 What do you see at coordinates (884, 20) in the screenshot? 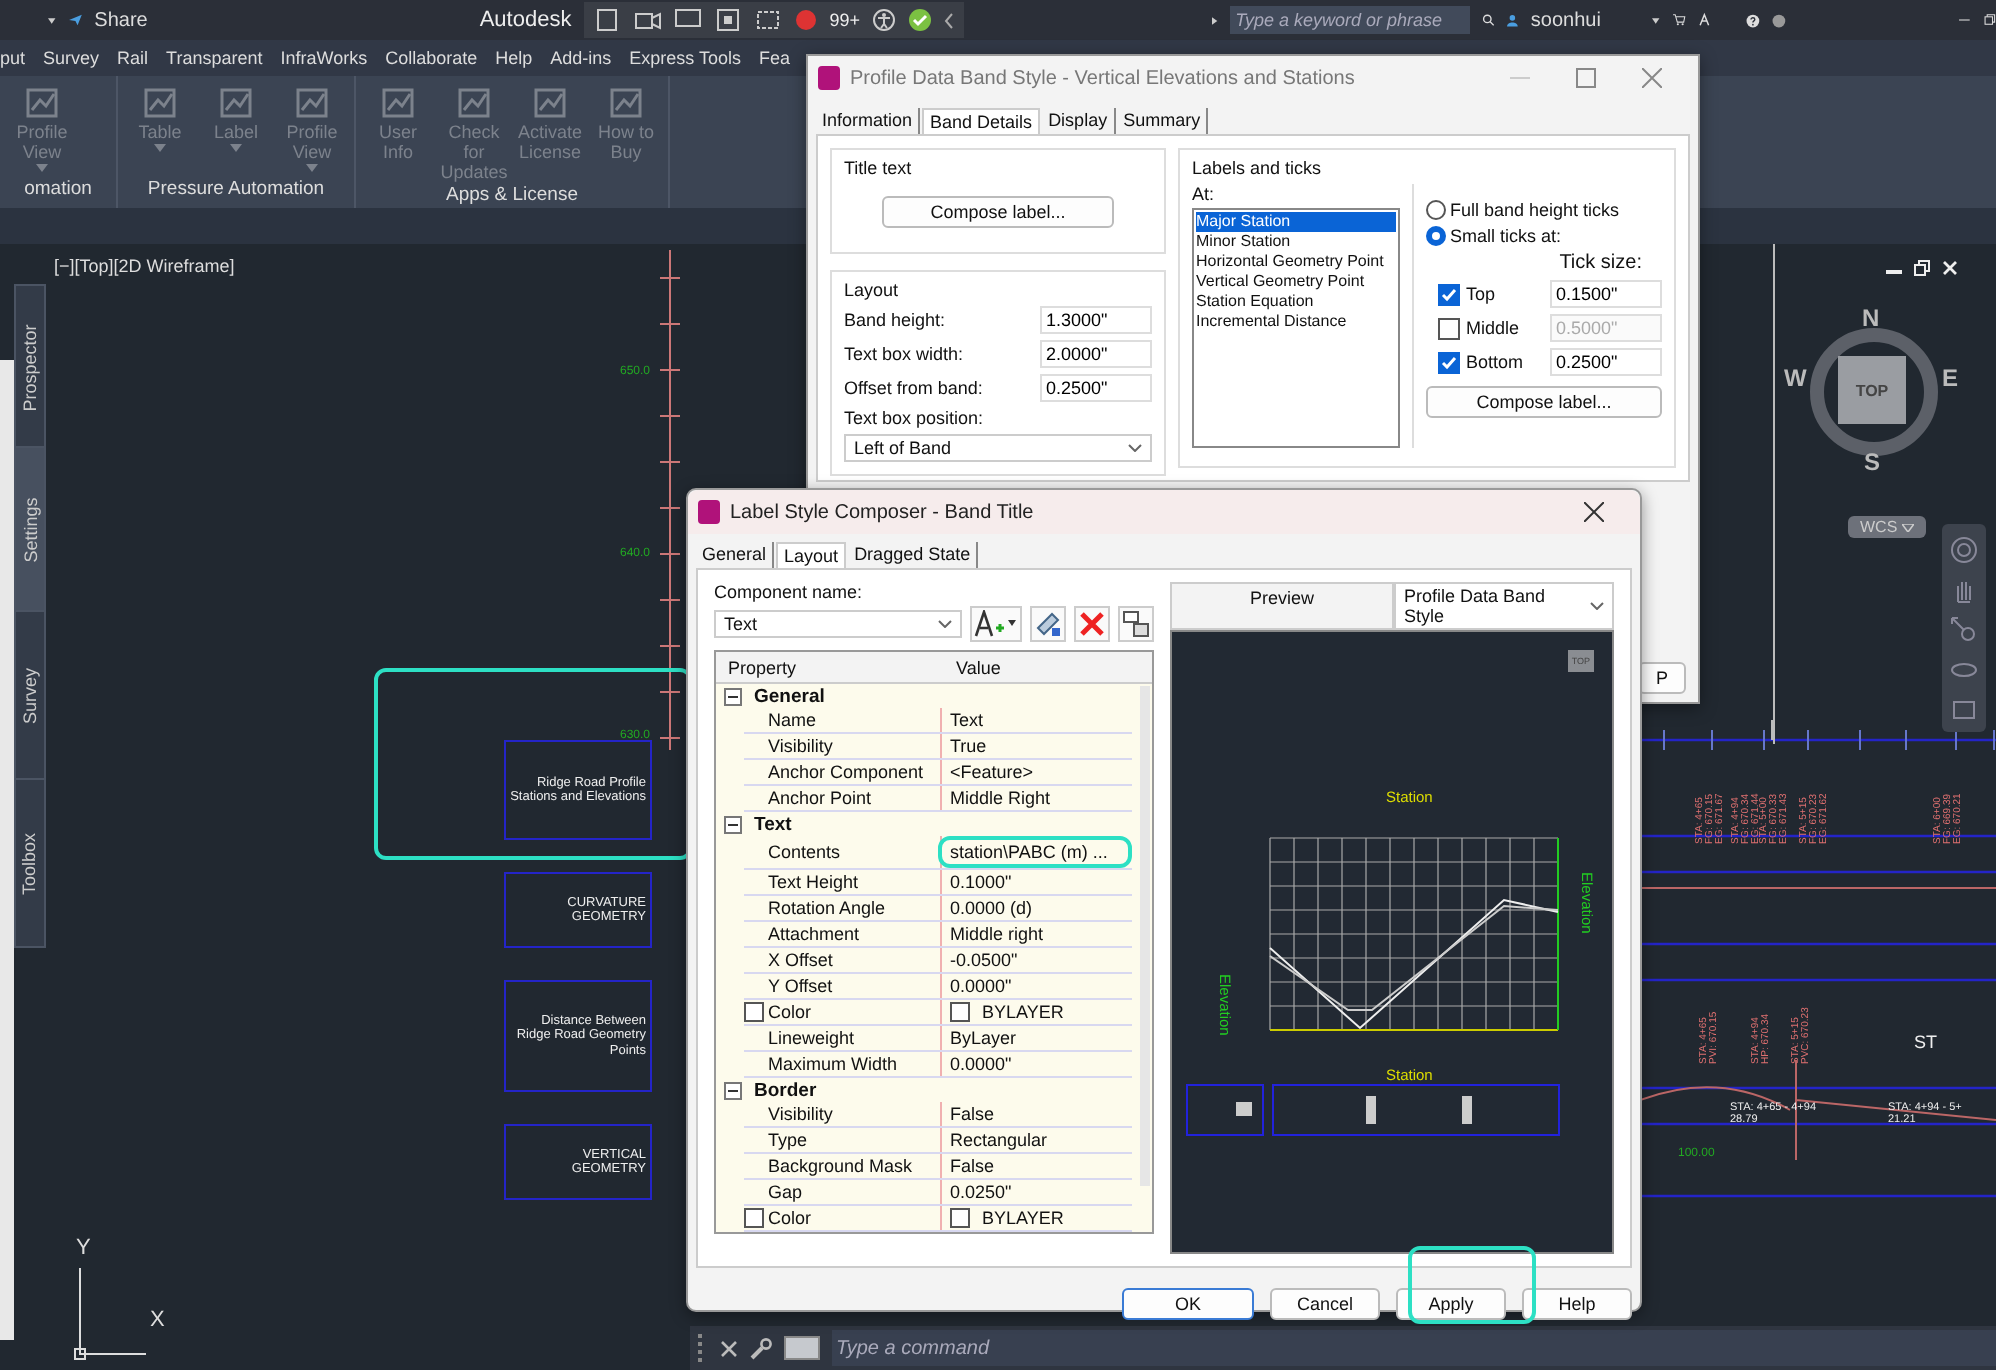
I see `accessibility-icon` at bounding box center [884, 20].